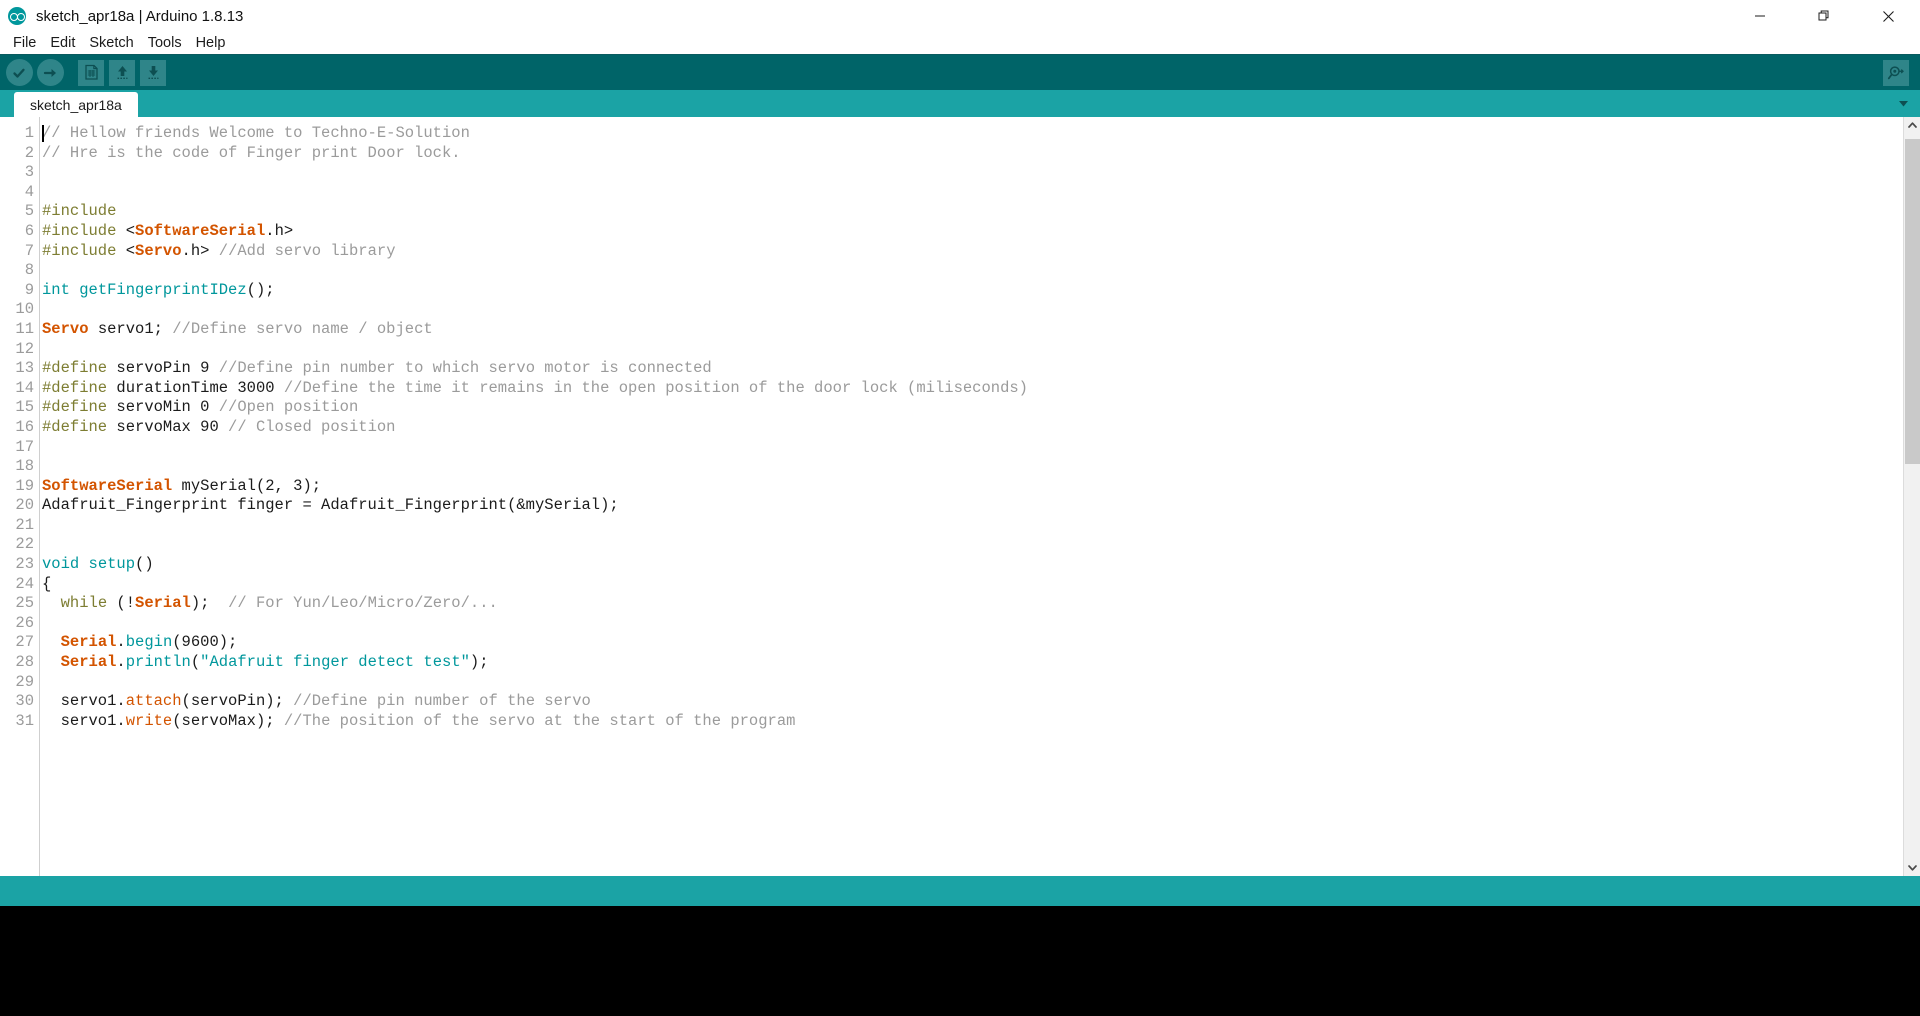 The image size is (1920, 1016). I want to click on minimize-button, so click(1760, 16).